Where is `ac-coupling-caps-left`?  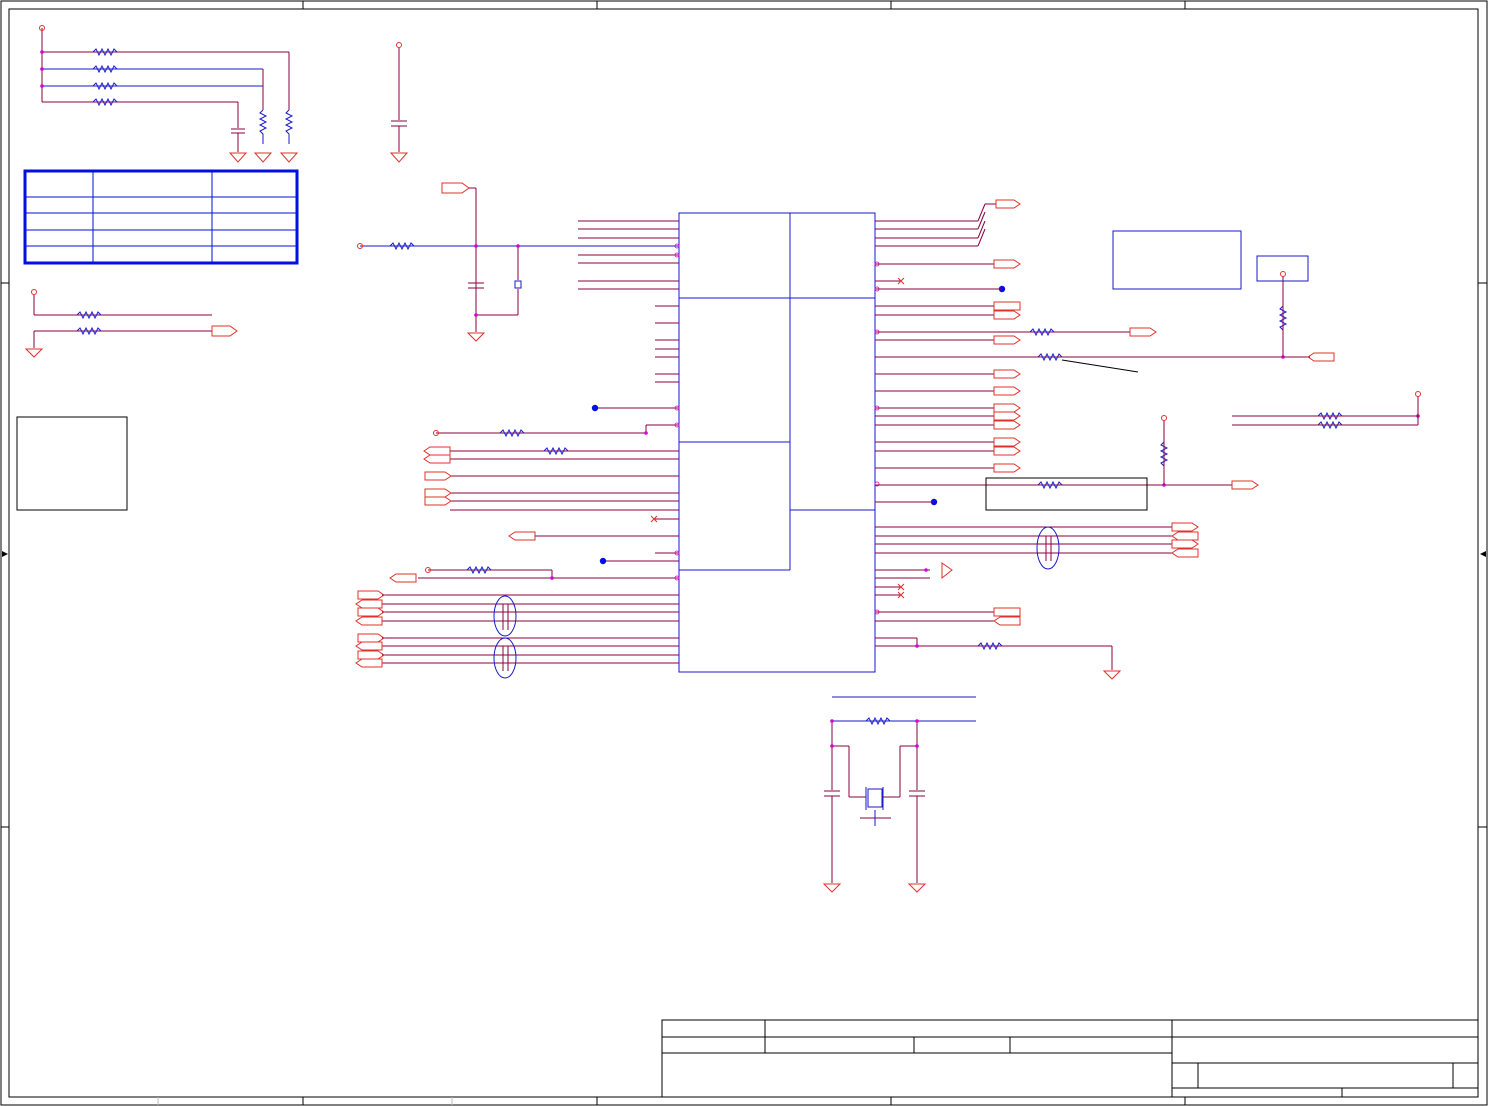 ac-coupling-caps-left is located at coordinates (505, 637).